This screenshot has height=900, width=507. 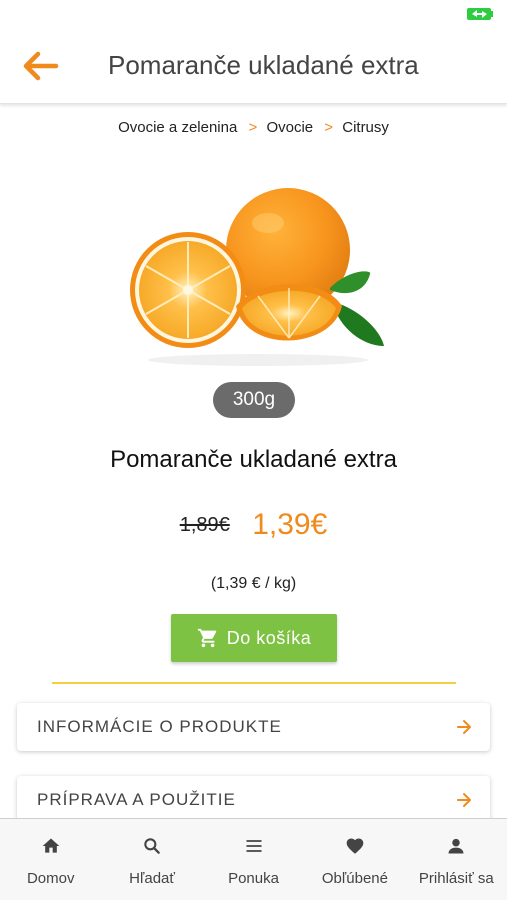 What do you see at coordinates (365, 127) in the screenshot?
I see `breadcrumb-item-citrus: Citrusy` at bounding box center [365, 127].